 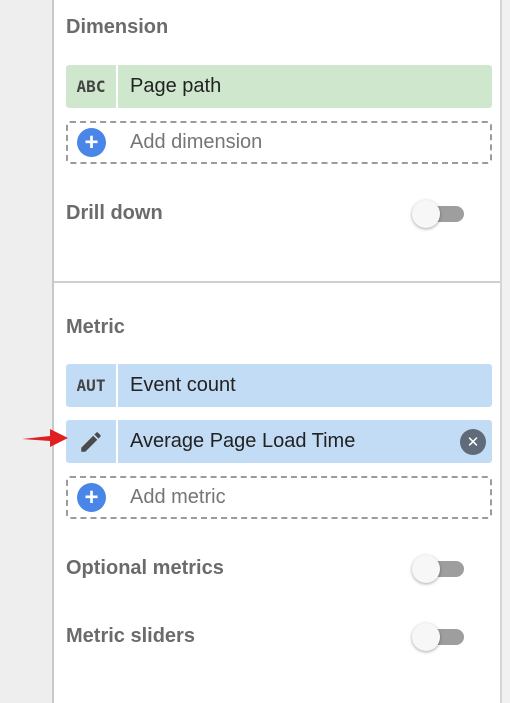 I want to click on drill-down-label: Drill down, so click(x=114, y=213).